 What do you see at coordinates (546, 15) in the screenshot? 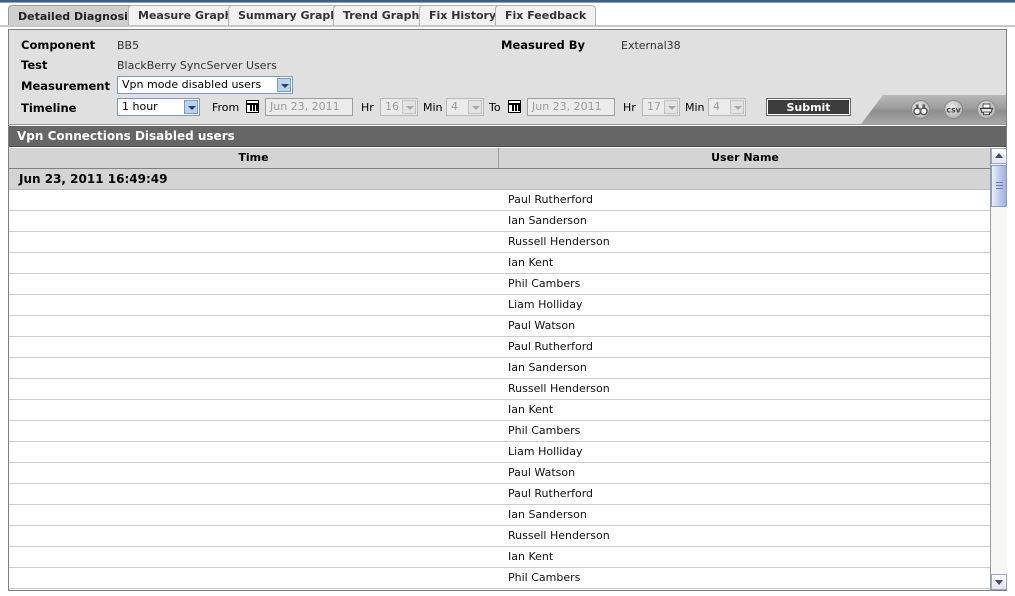
I see `tab-fix-feedback: Fix Feedback` at bounding box center [546, 15].